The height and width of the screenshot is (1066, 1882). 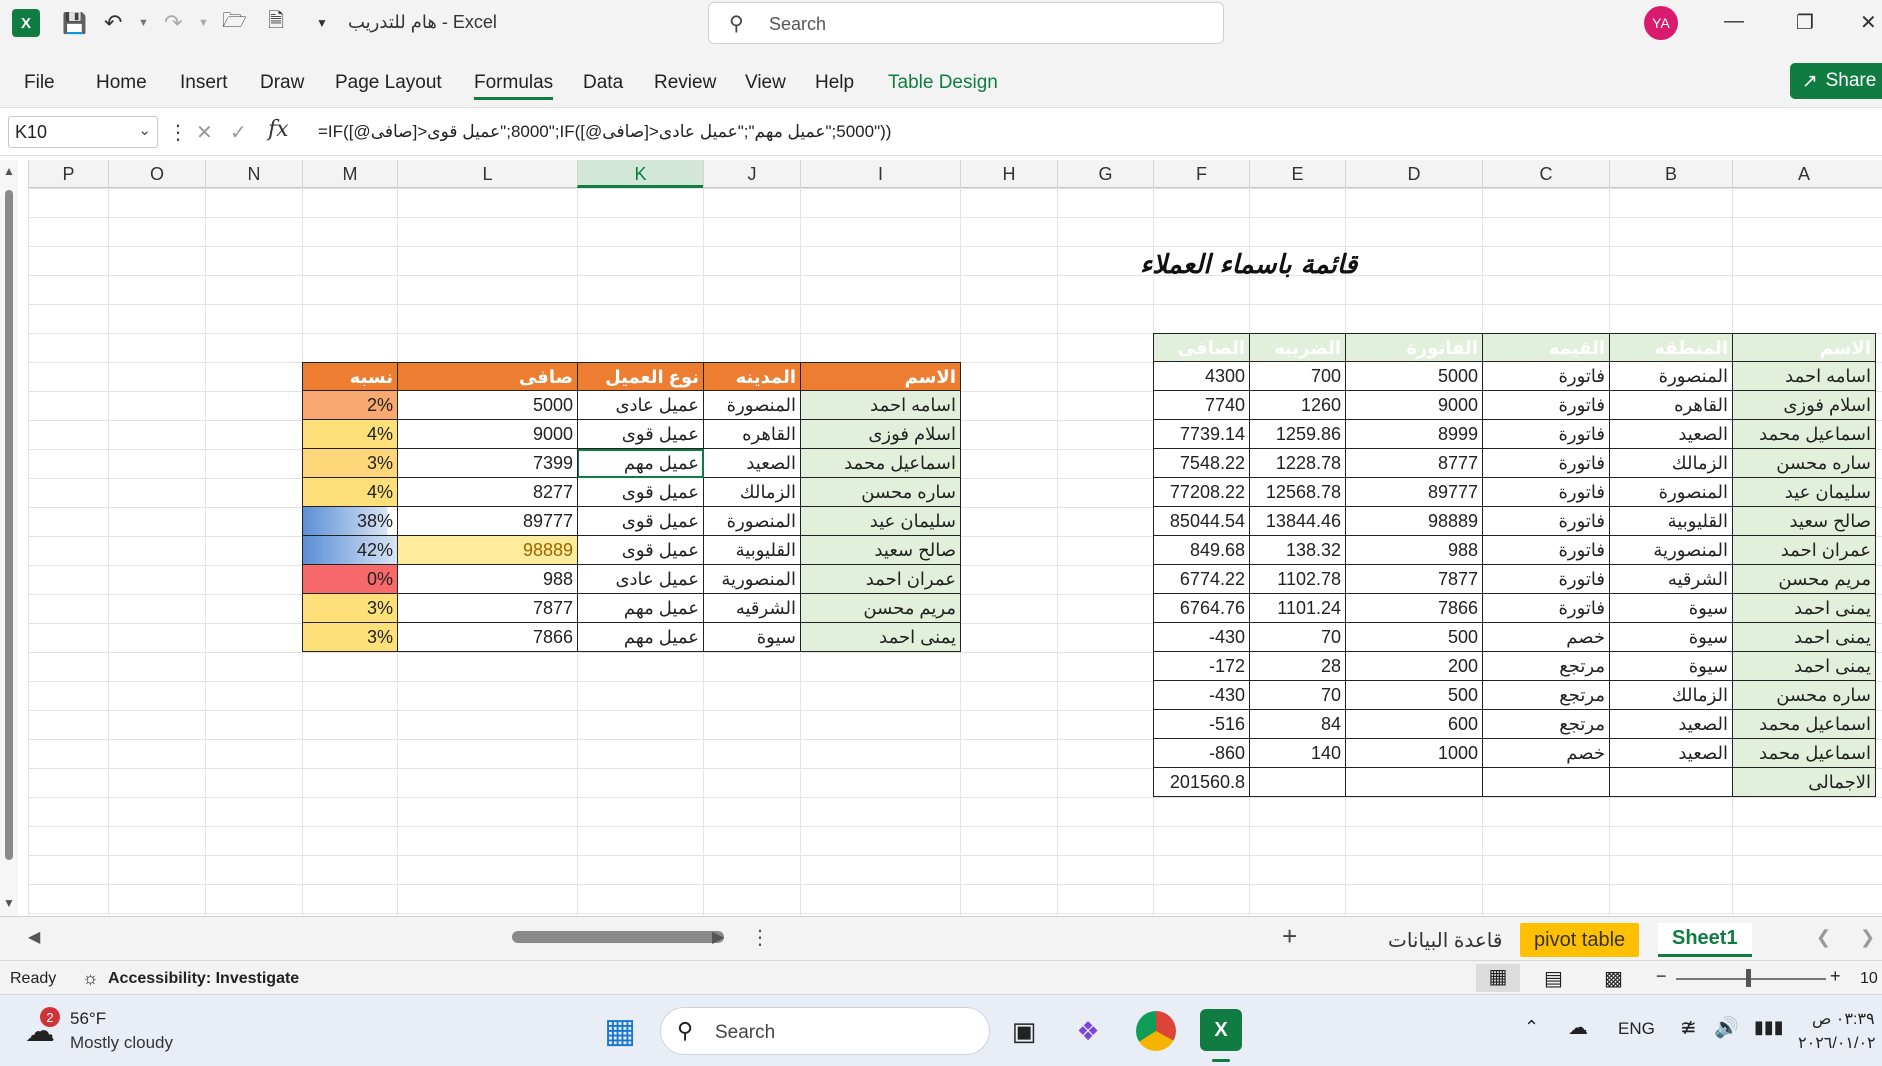 What do you see at coordinates (487, 174) in the screenshot?
I see `column-header-l: L` at bounding box center [487, 174].